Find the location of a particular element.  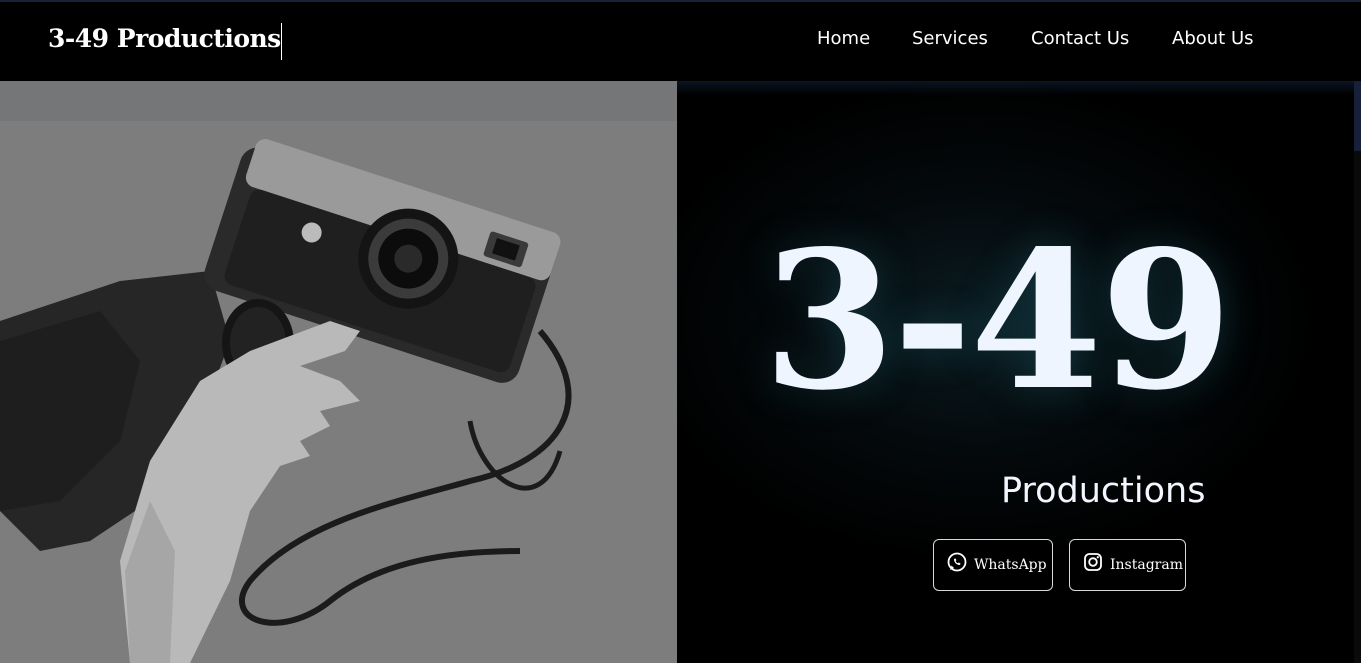

instagram-icon is located at coordinates (1093, 562).